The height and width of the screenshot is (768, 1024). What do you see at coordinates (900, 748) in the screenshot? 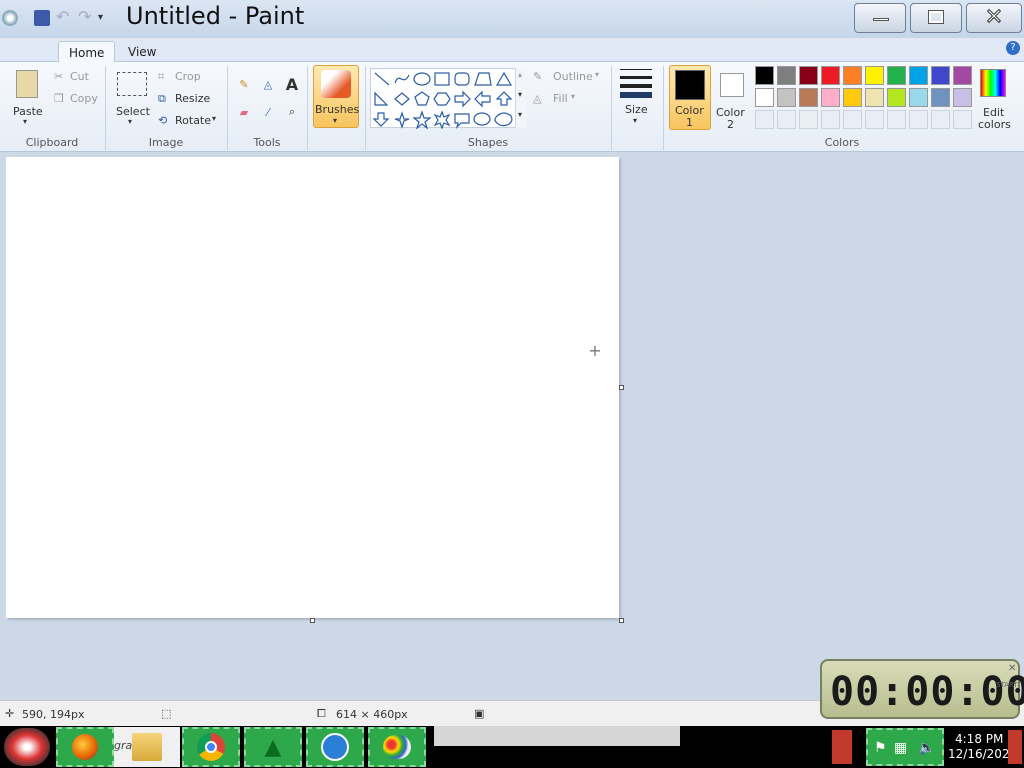
I see `network-icon: ▦` at bounding box center [900, 748].